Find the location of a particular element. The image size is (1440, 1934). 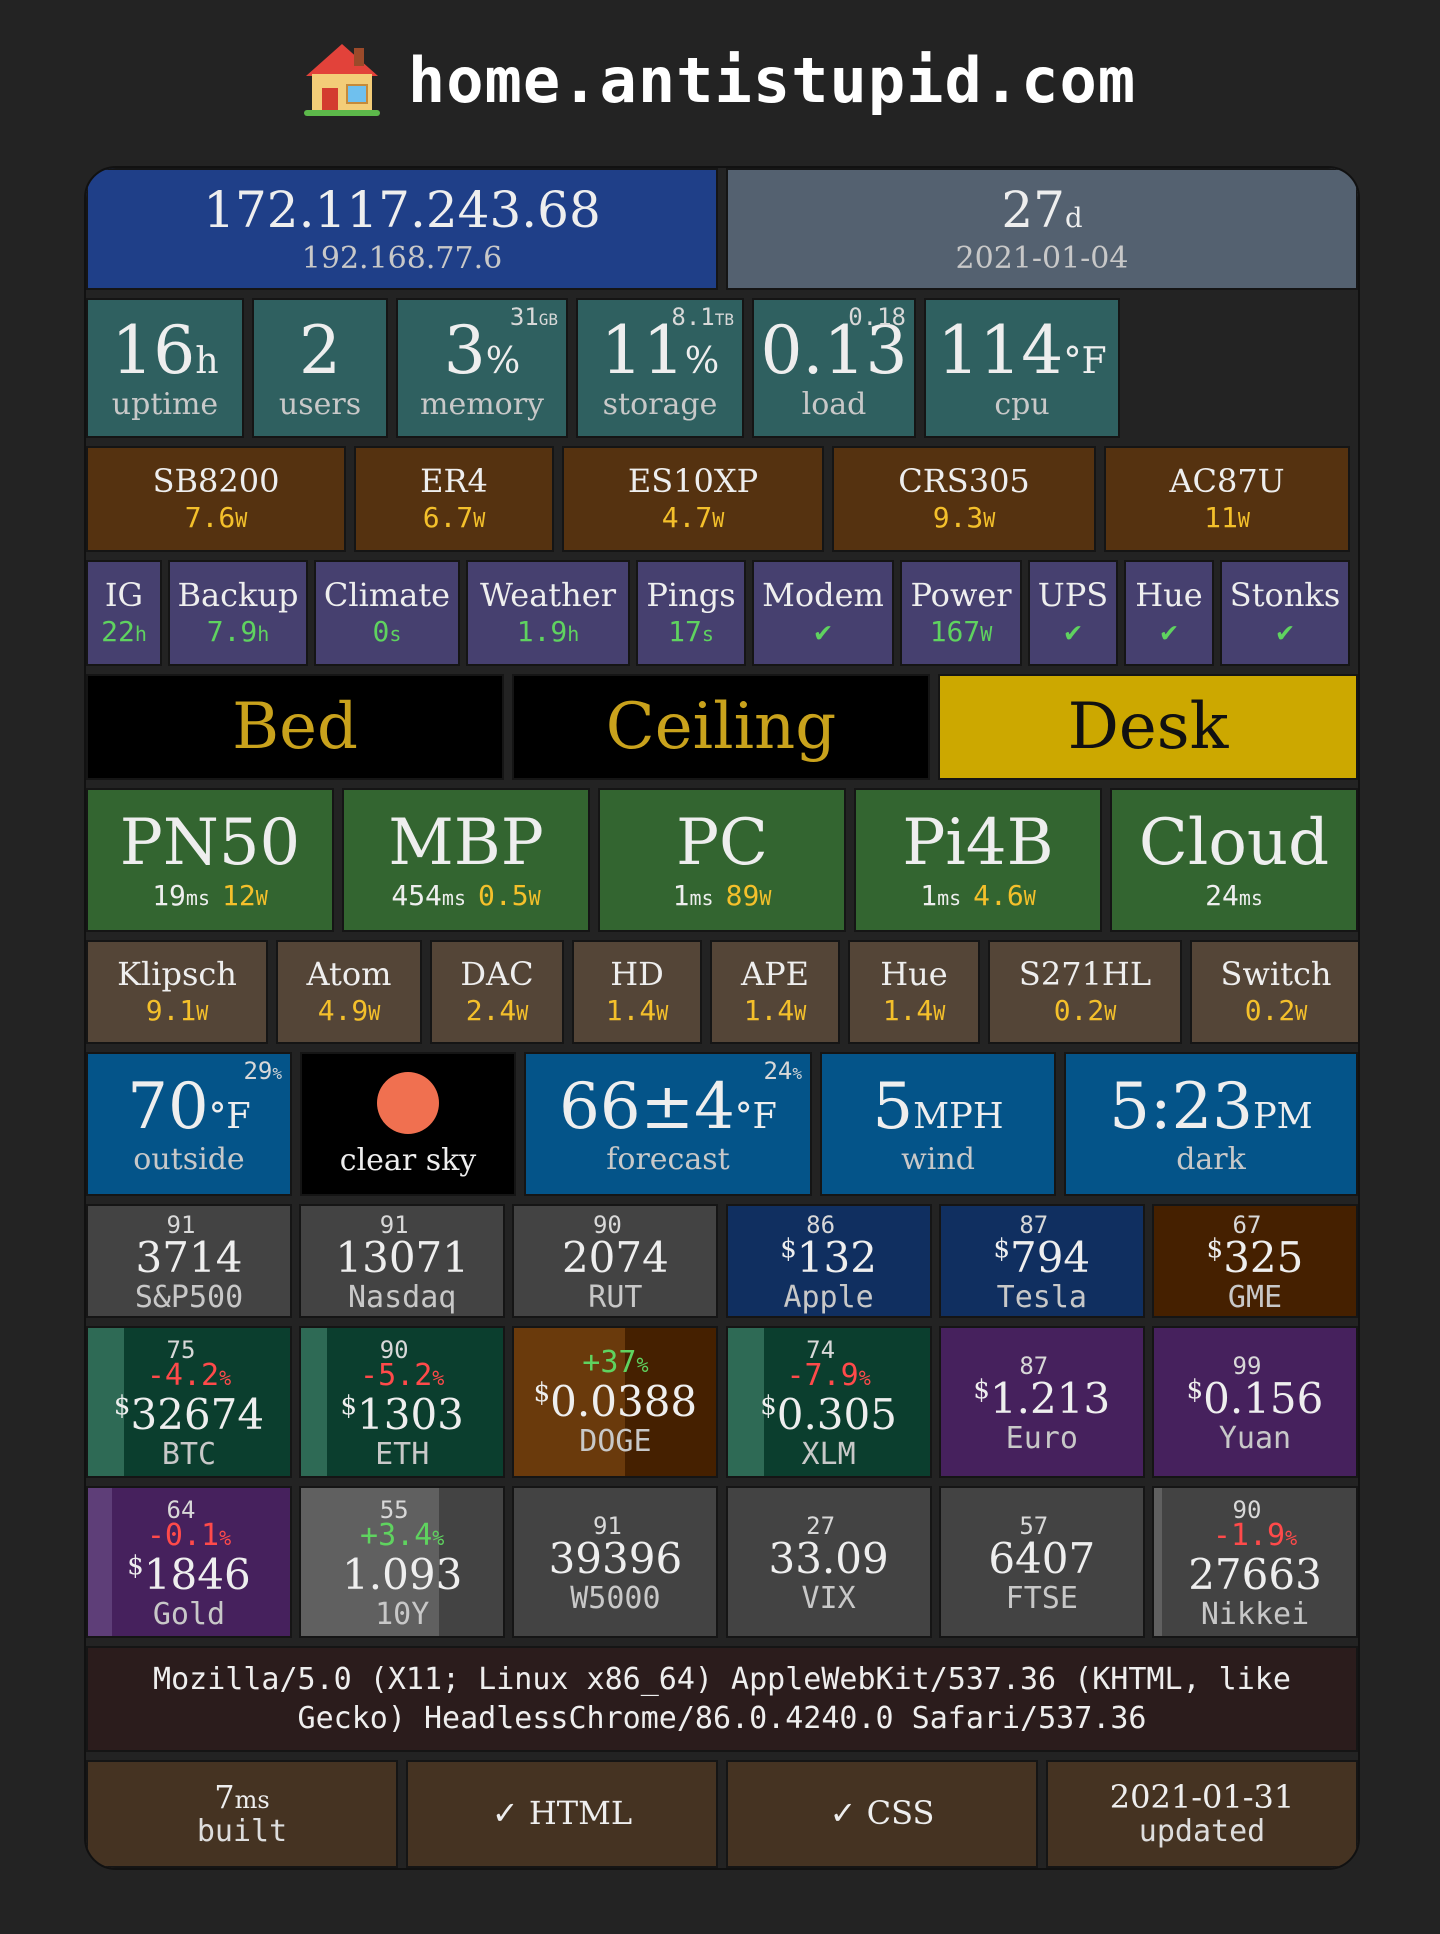

outlet-name: HD is located at coordinates (637, 974).